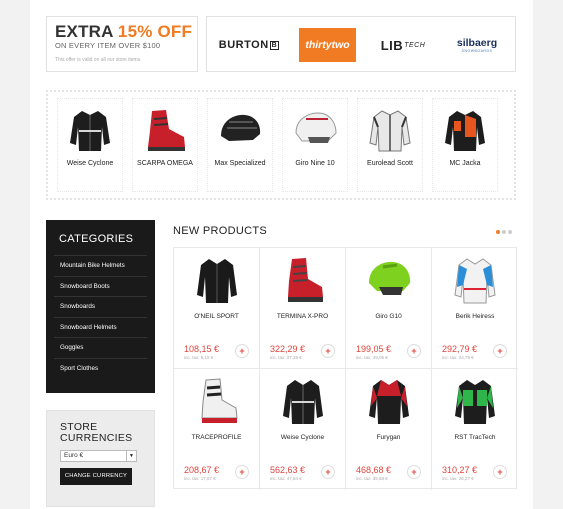  What do you see at coordinates (389, 429) in the screenshot?
I see `product-card: Furygan 468,68 € inc. tax: 39,68 € +` at bounding box center [389, 429].